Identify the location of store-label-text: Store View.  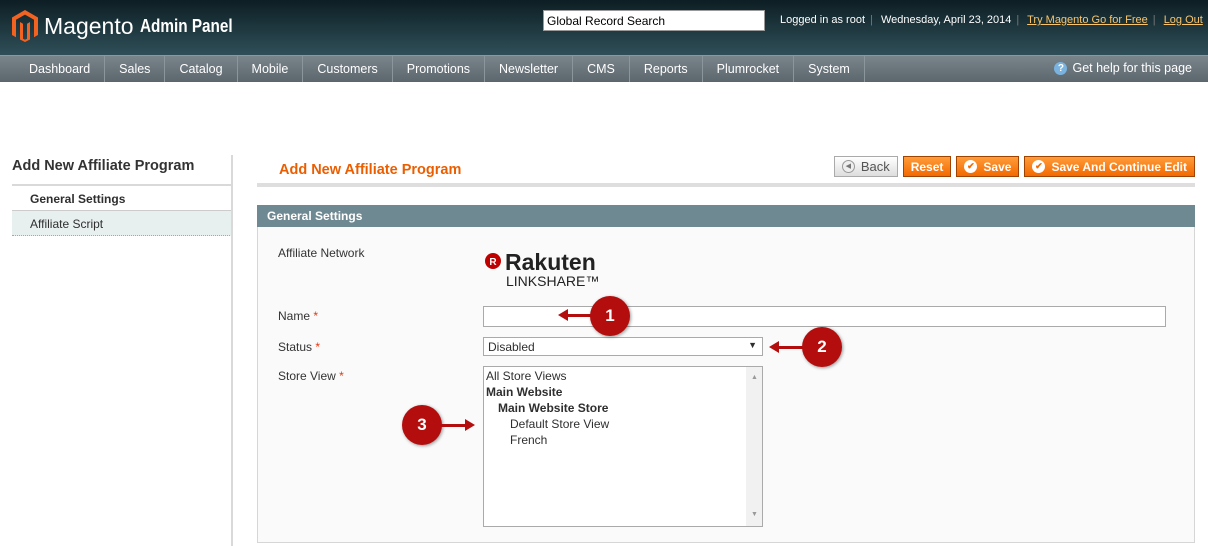
(307, 376).